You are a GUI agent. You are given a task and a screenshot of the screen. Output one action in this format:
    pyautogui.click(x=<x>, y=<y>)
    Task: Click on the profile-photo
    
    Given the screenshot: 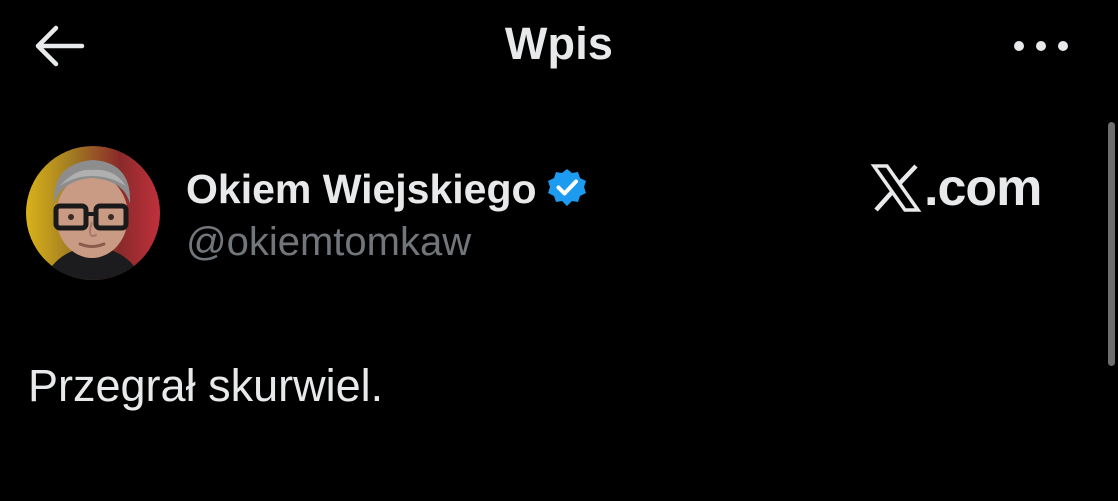 What is the action you would take?
    pyautogui.click(x=93, y=213)
    